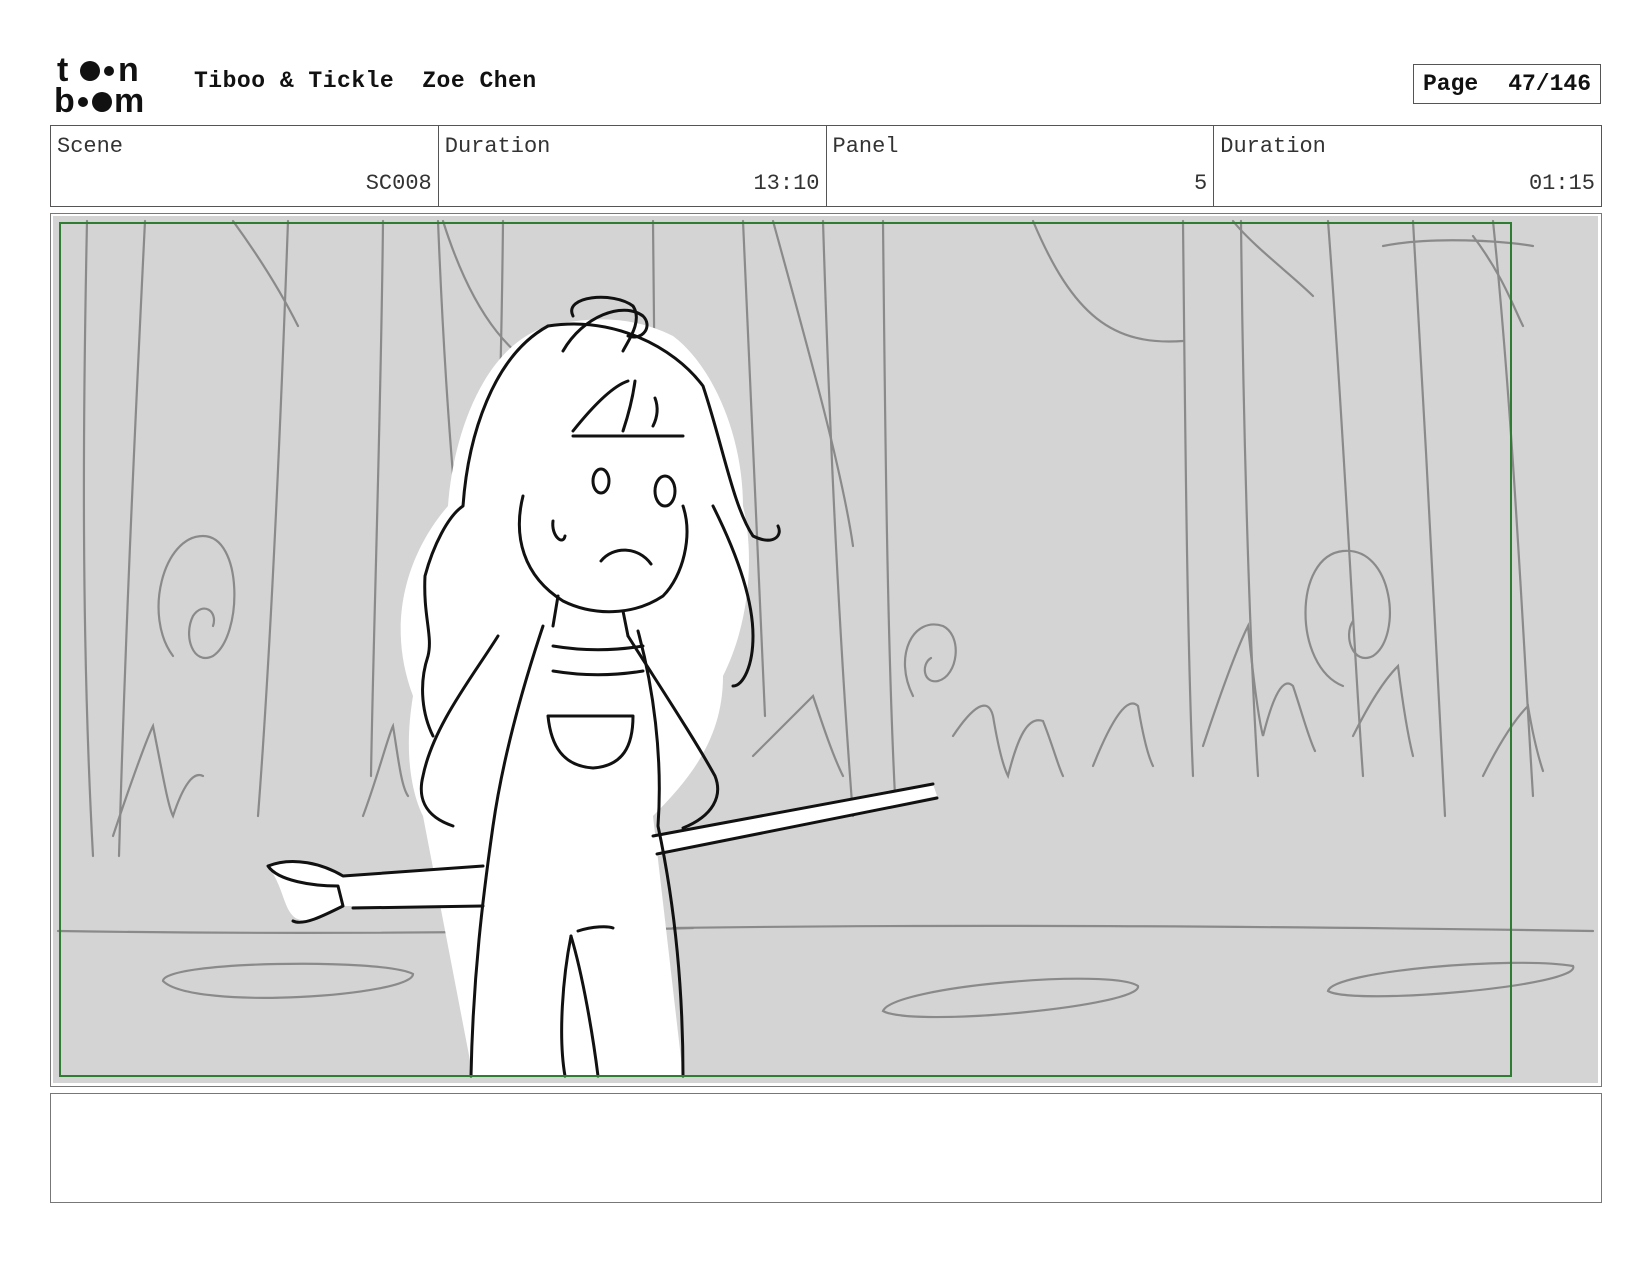  What do you see at coordinates (1550, 84) in the screenshot?
I see `page-number: 47/146` at bounding box center [1550, 84].